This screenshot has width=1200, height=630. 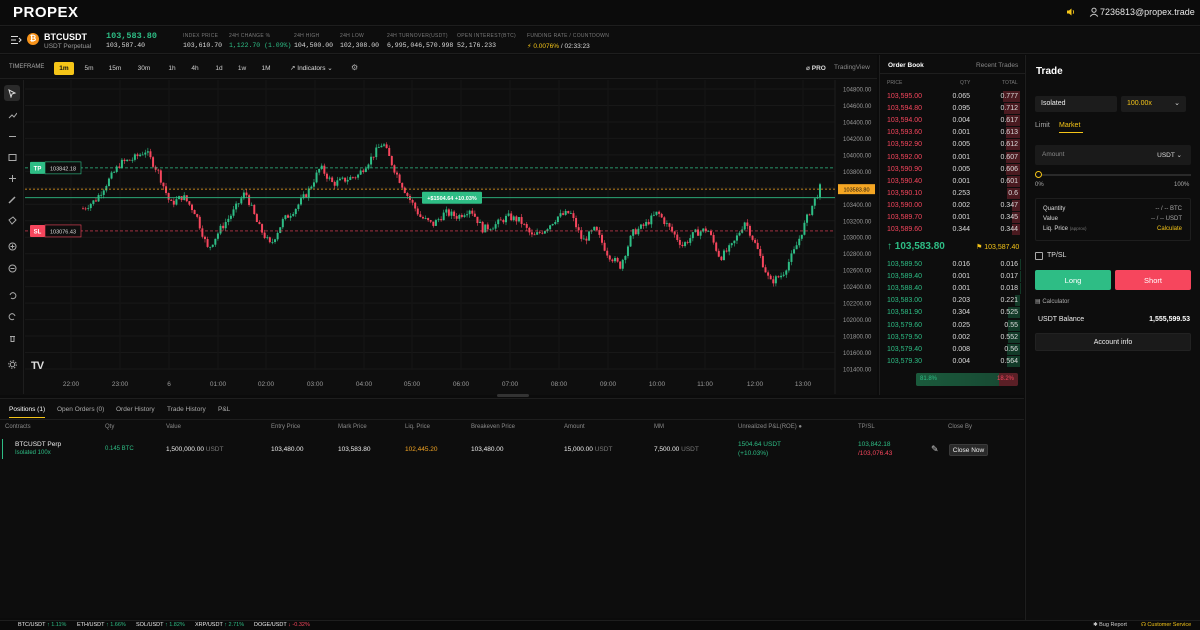 What do you see at coordinates (1009, 109) in the screenshot?
I see `ask-total: 0.712` at bounding box center [1009, 109].